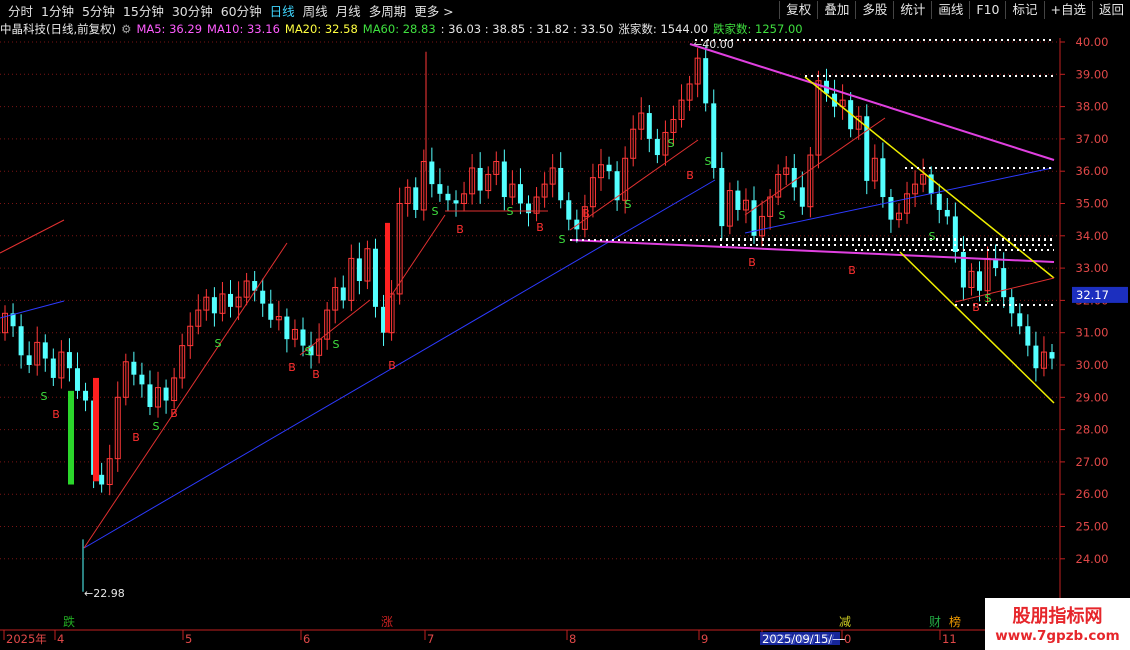  What do you see at coordinates (955, 621) in the screenshot?
I see `event-marker: 榜` at bounding box center [955, 621].